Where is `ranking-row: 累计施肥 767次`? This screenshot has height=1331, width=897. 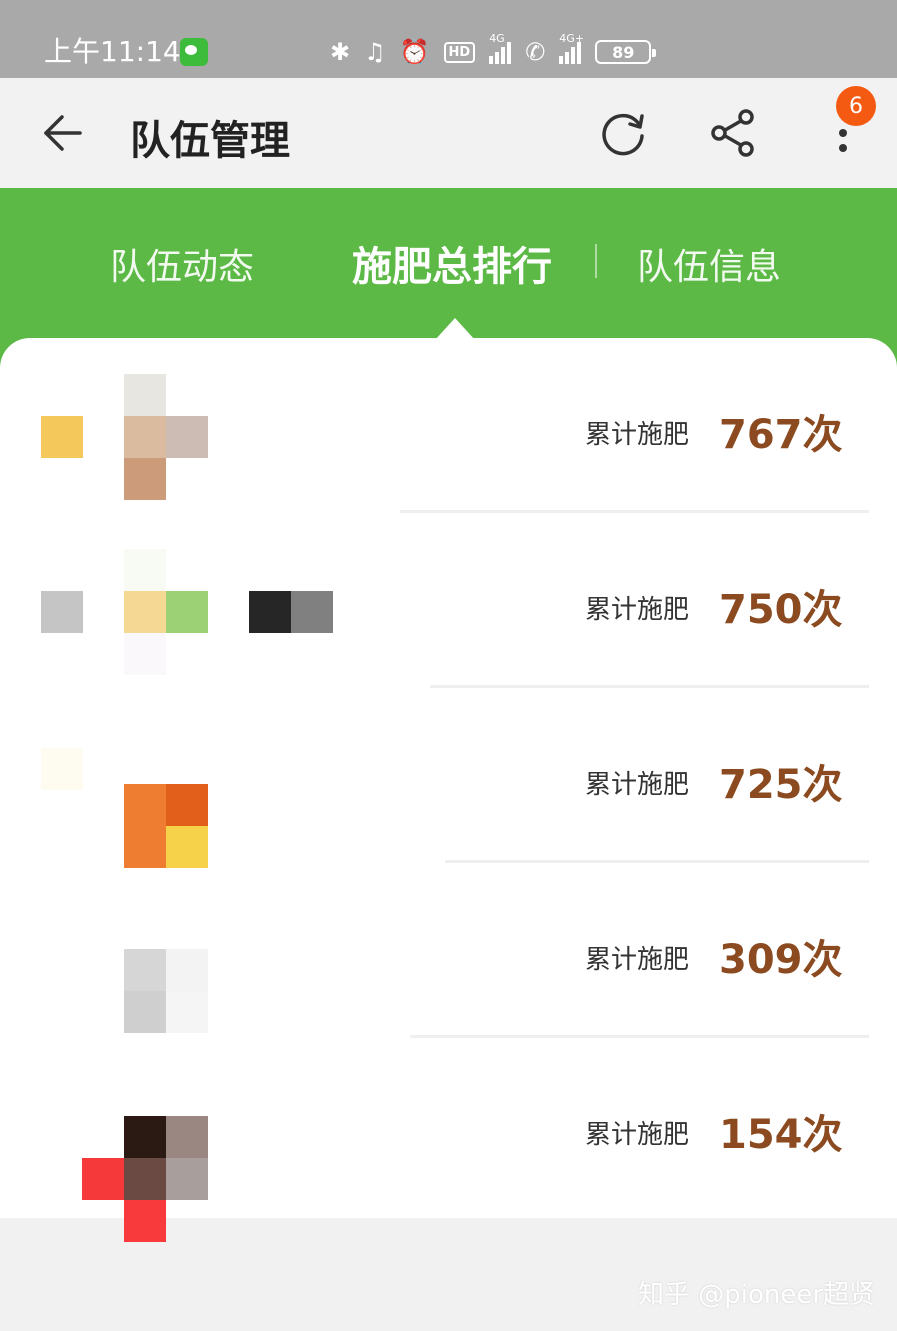
ranking-row: 累计施肥 767次 is located at coordinates (448, 425).